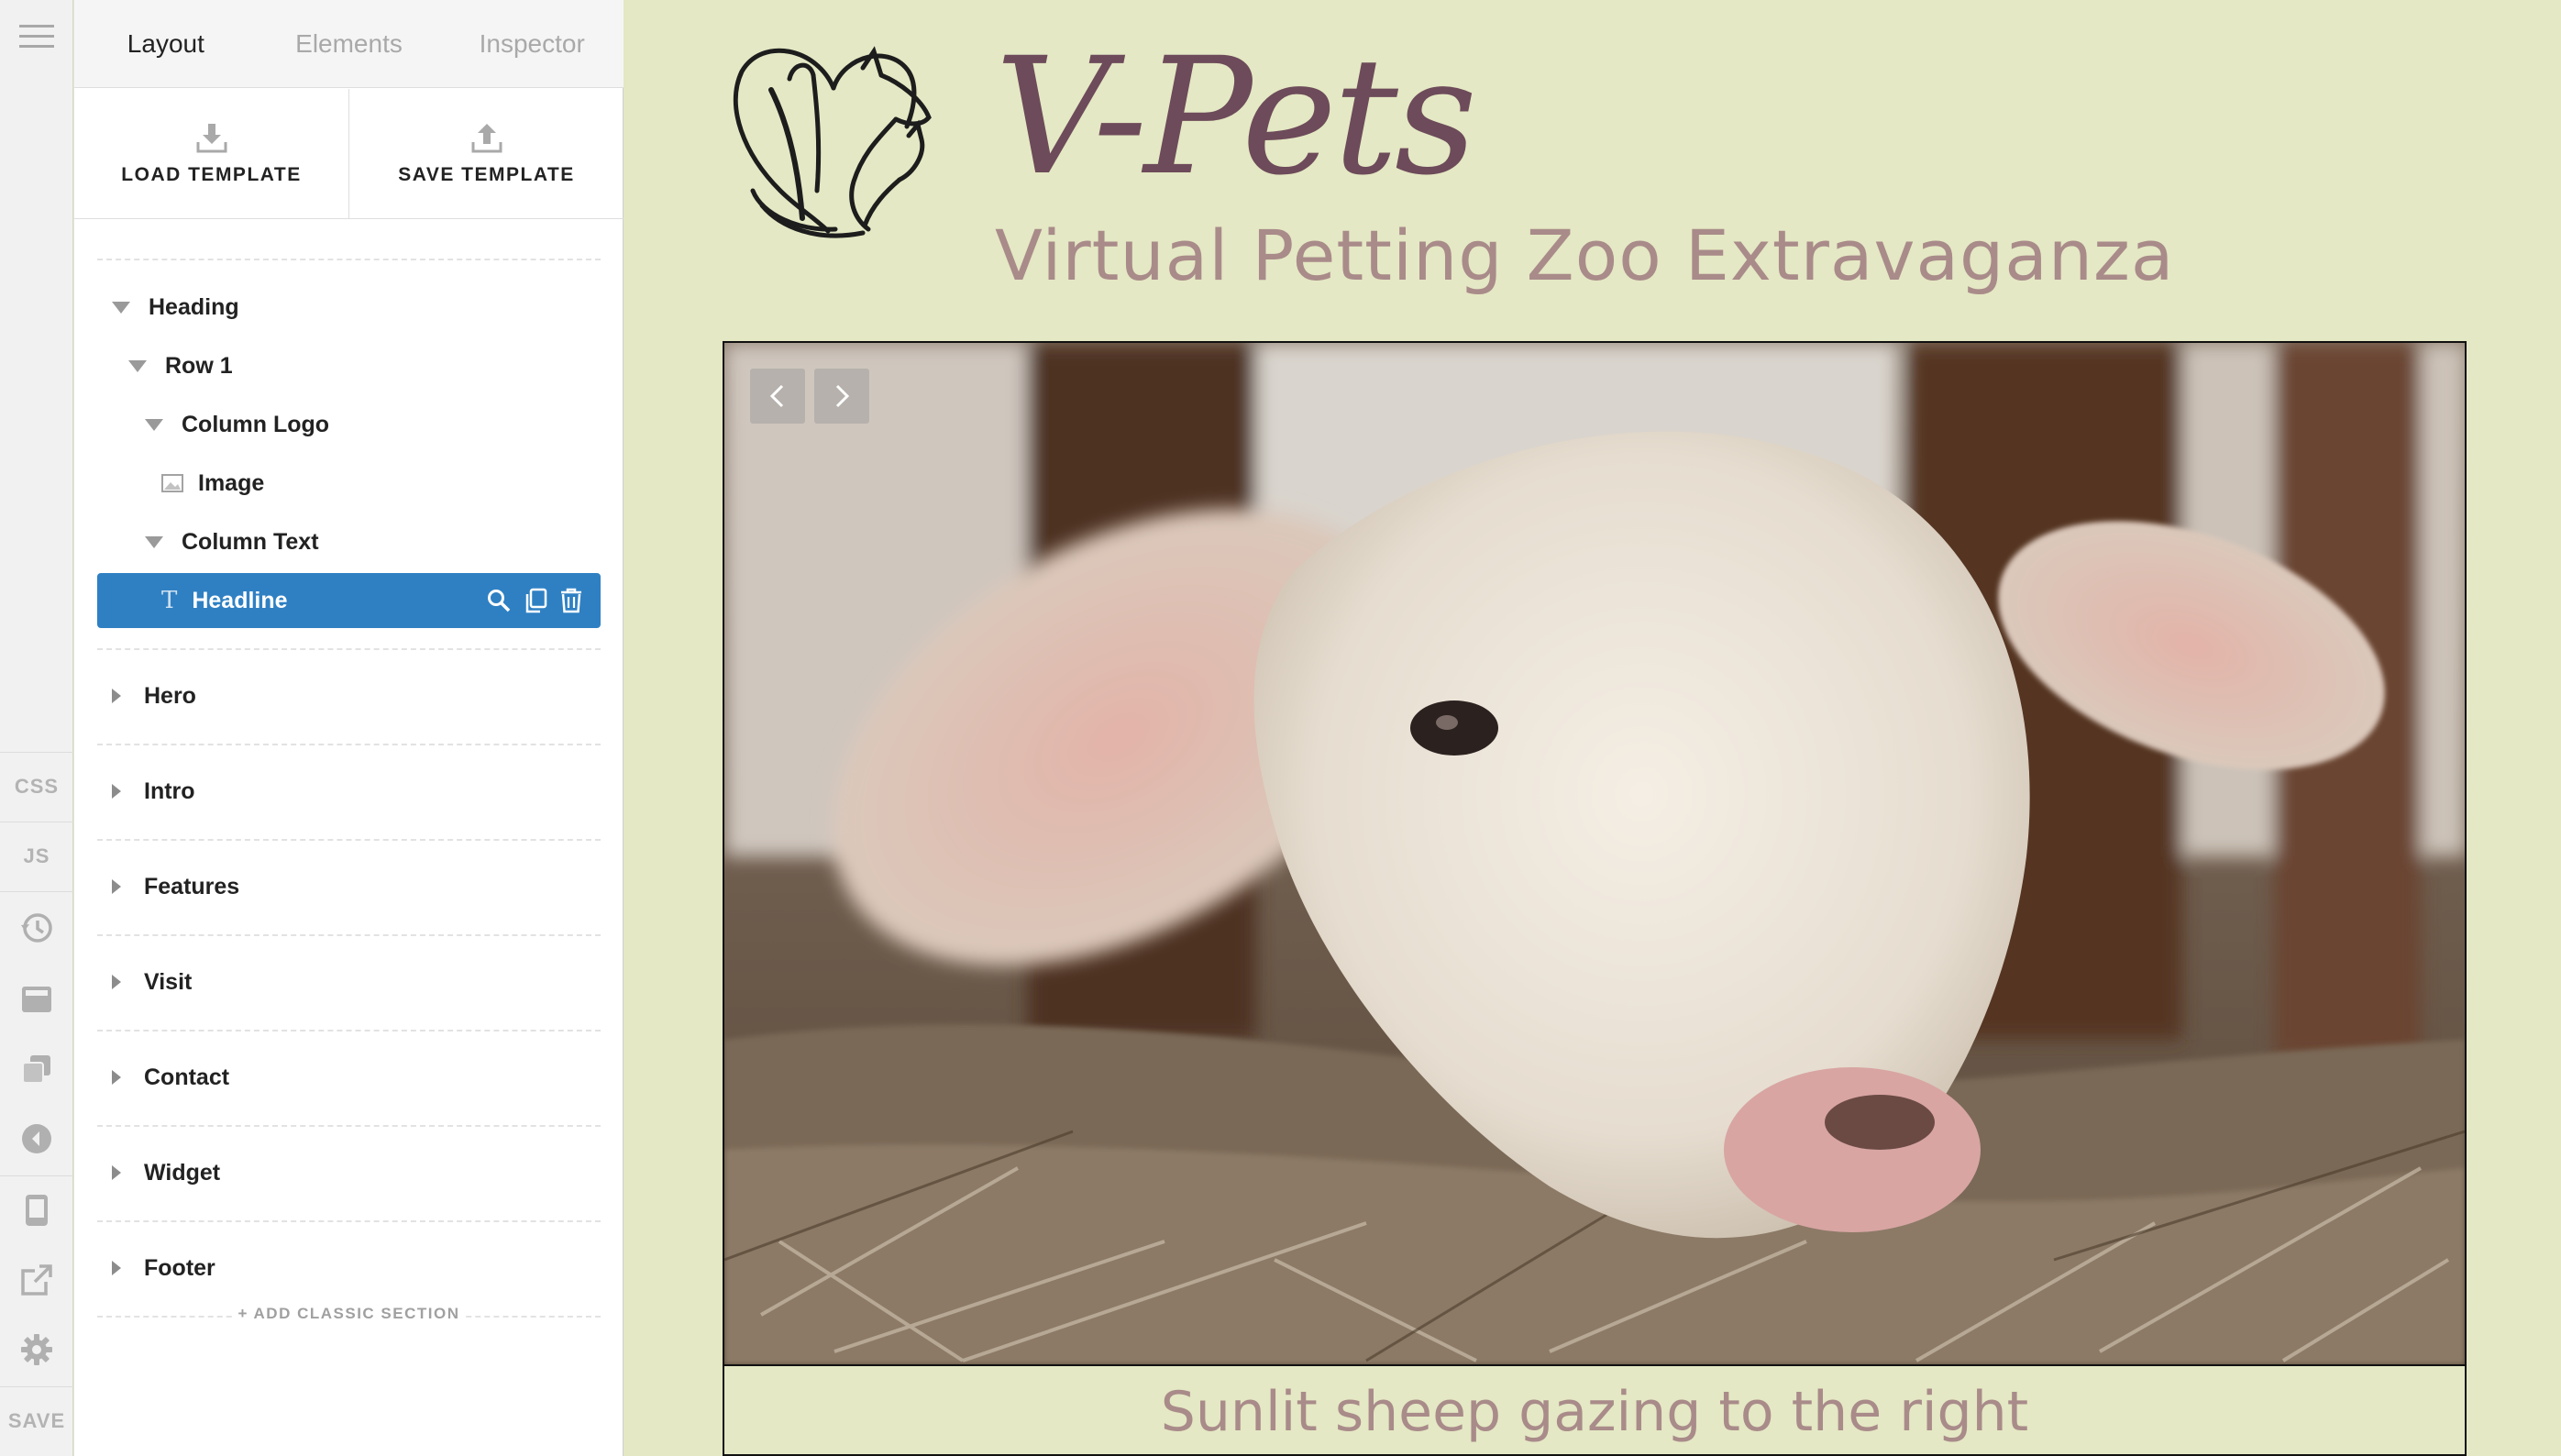 The height and width of the screenshot is (1456, 2561). Describe the element at coordinates (349, 600) in the screenshot. I see `tree-node-headline: T Headline` at that location.